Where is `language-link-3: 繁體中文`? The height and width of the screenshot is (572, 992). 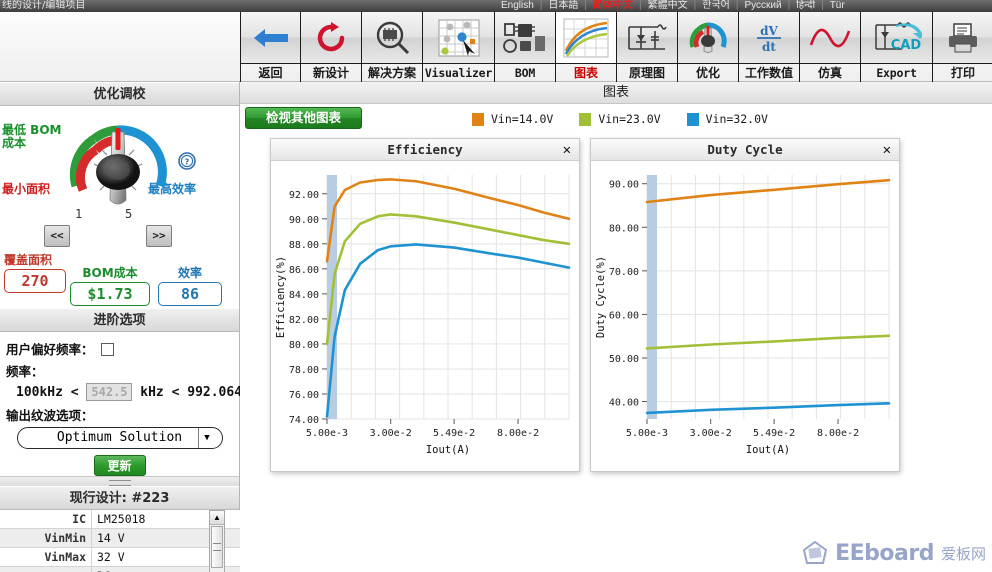 language-link-3: 繁體中文 is located at coordinates (668, 5).